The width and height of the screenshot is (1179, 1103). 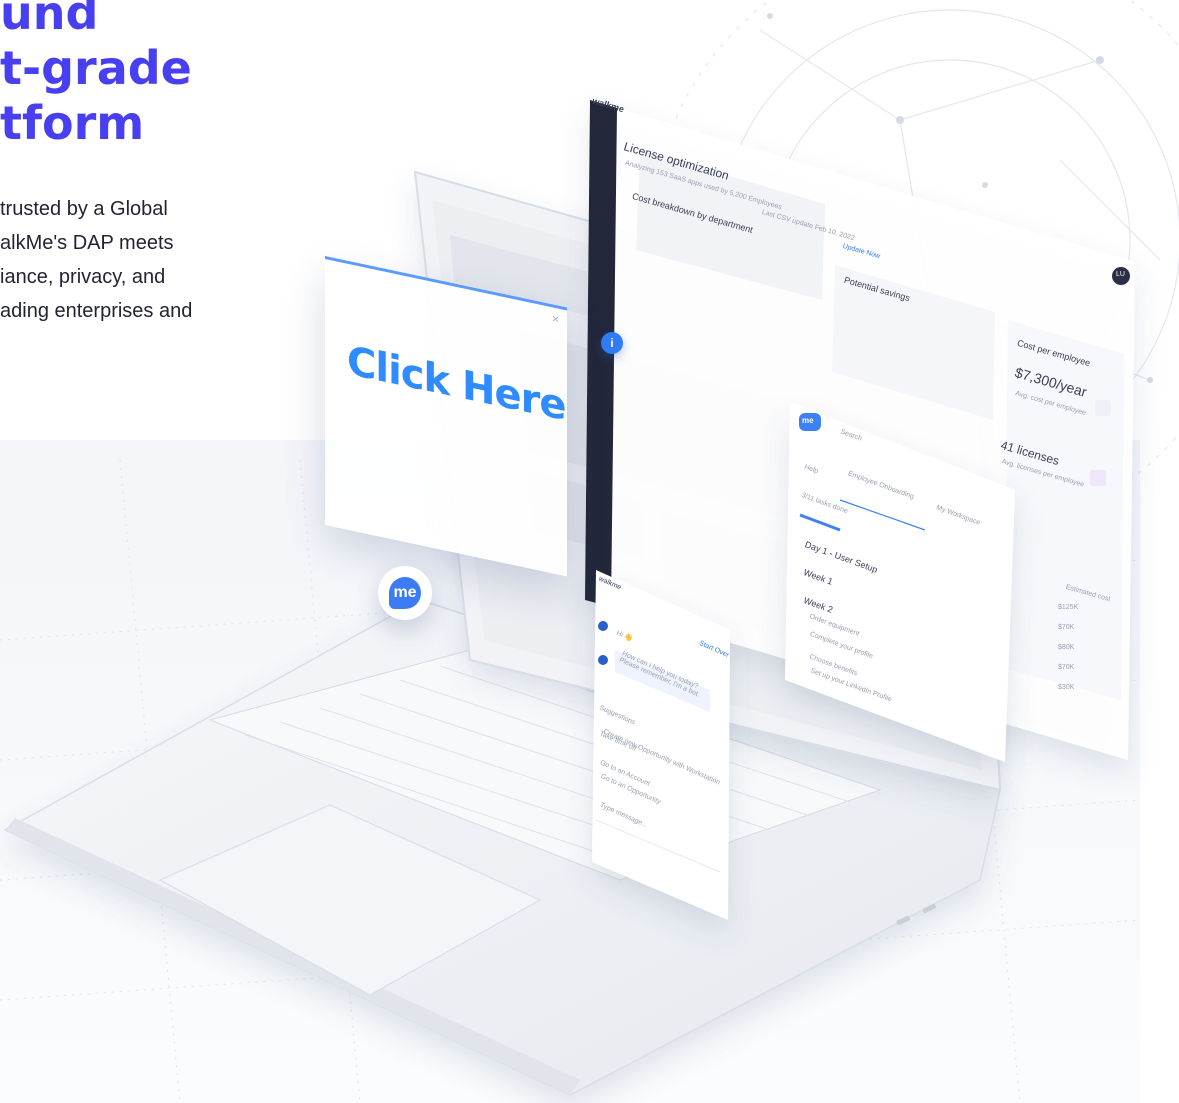 I want to click on click-here-bubble: × Click Here, so click(x=446, y=416).